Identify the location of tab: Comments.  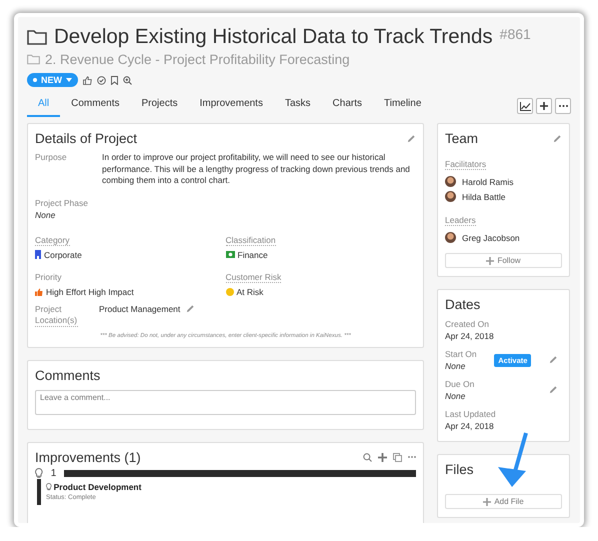
(95, 106).